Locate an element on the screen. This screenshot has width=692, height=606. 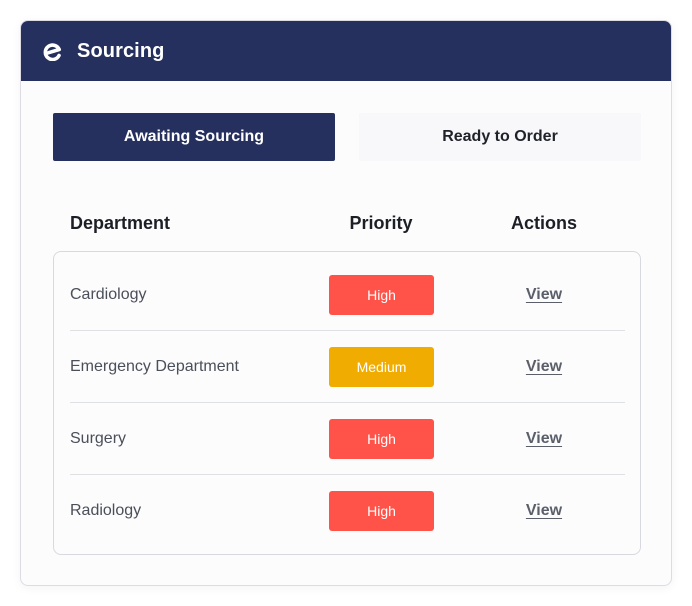
card-header: Sourcing is located at coordinates (346, 51).